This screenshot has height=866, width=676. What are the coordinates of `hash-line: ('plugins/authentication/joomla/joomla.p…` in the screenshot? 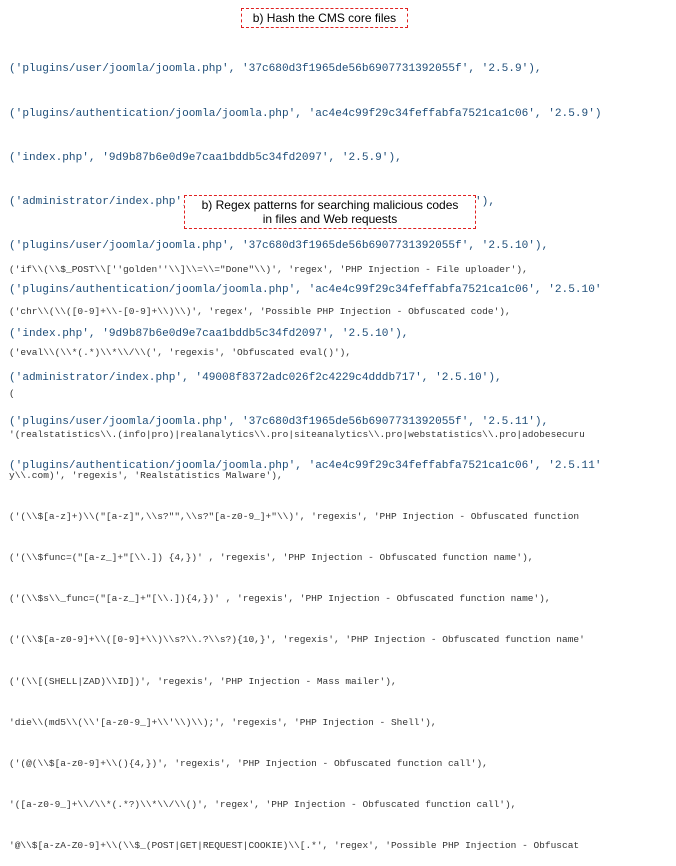 It's located at (305, 113).